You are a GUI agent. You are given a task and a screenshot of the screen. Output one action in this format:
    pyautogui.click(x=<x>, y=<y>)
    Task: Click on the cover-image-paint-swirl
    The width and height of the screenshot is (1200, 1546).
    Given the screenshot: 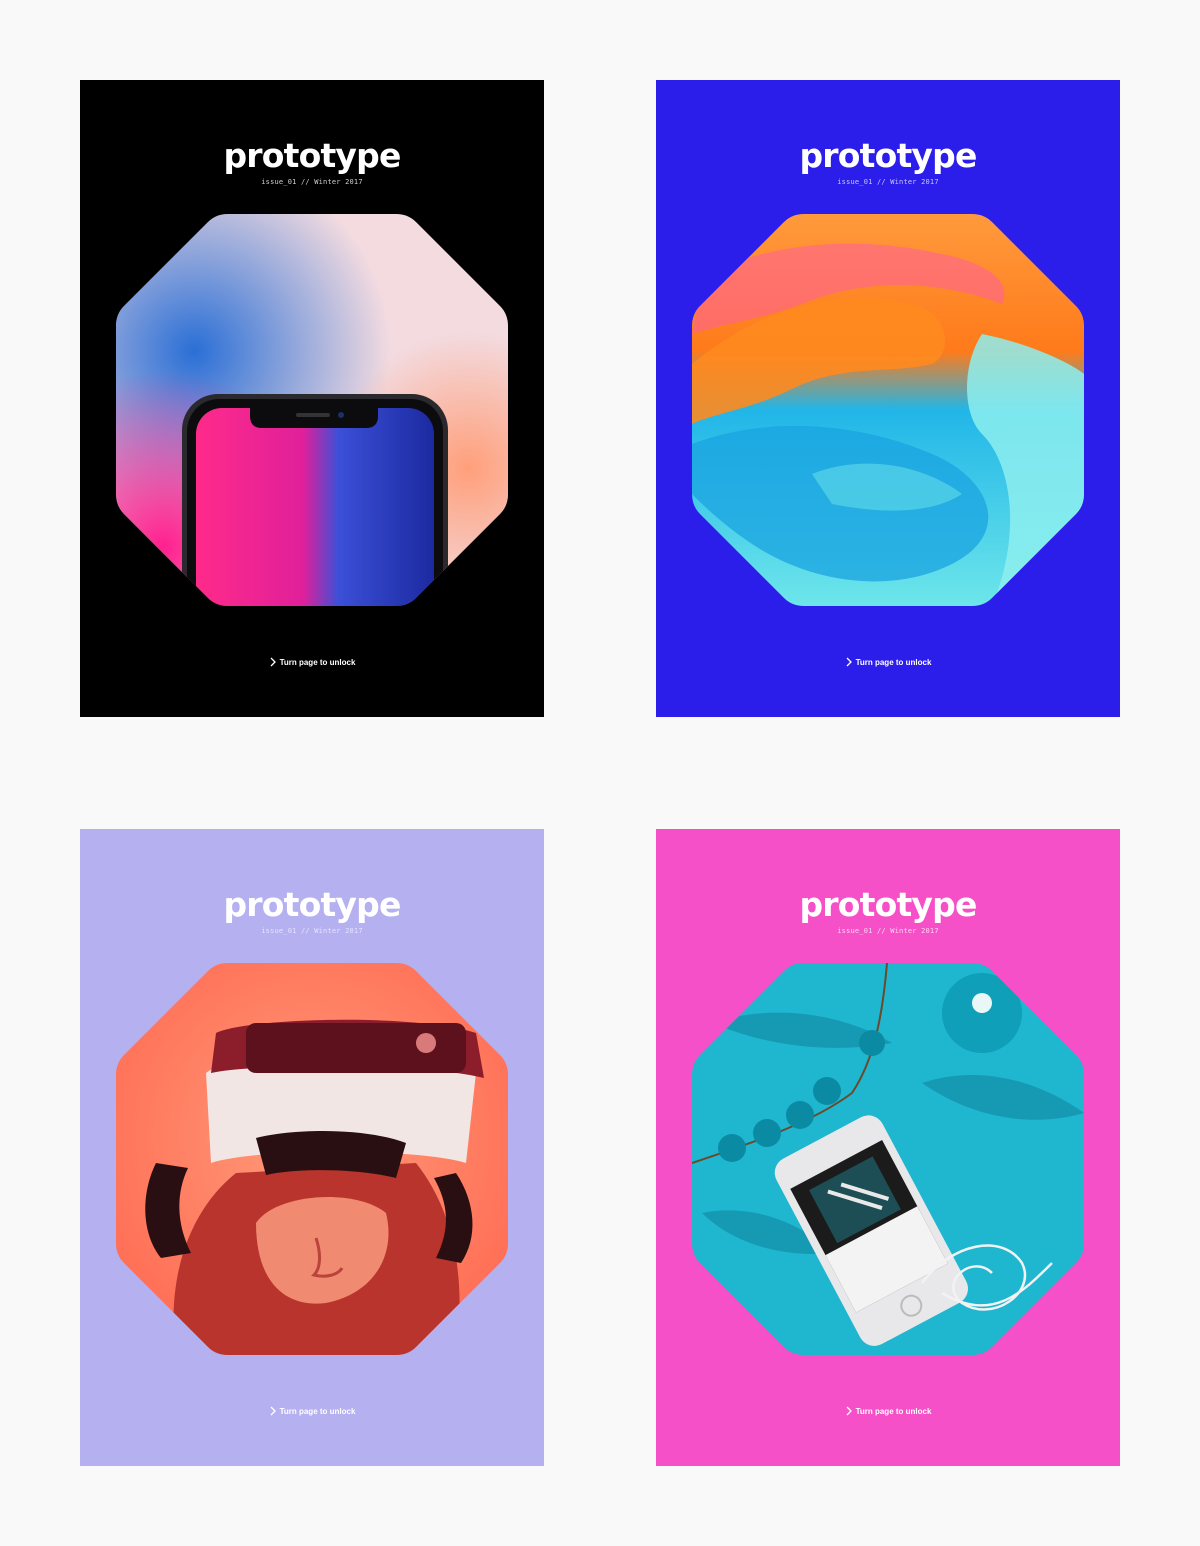 What is the action you would take?
    pyautogui.click(x=888, y=410)
    